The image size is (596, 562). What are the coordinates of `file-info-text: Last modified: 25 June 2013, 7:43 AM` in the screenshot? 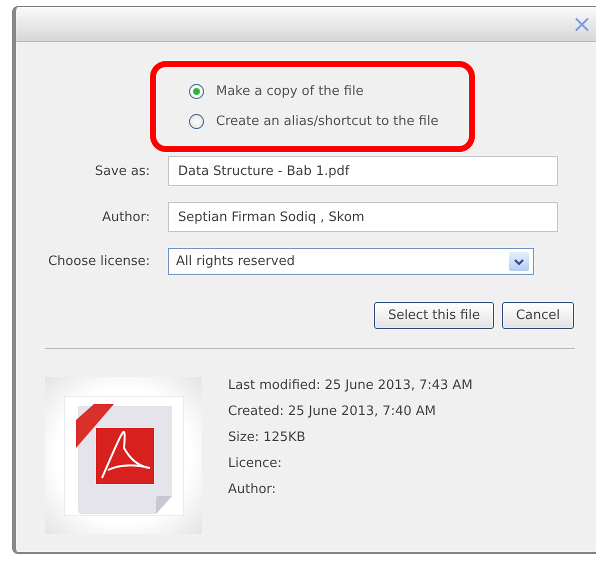 It's located at (350, 385).